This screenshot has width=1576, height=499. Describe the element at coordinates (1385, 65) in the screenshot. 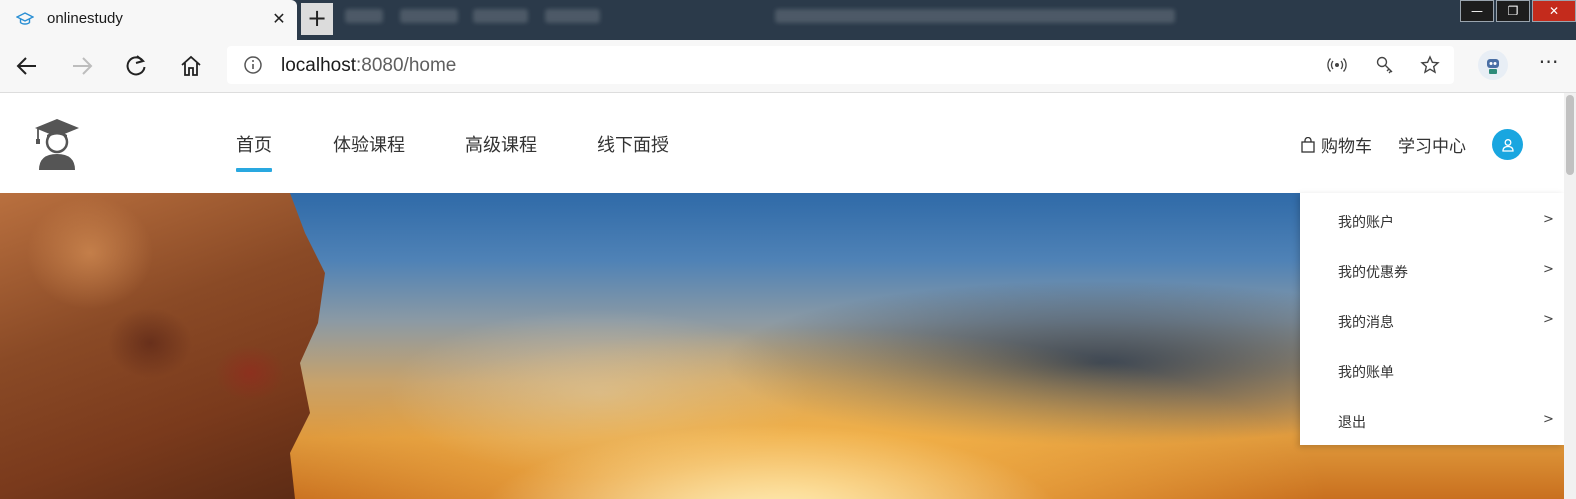

I see `key-icon` at that location.